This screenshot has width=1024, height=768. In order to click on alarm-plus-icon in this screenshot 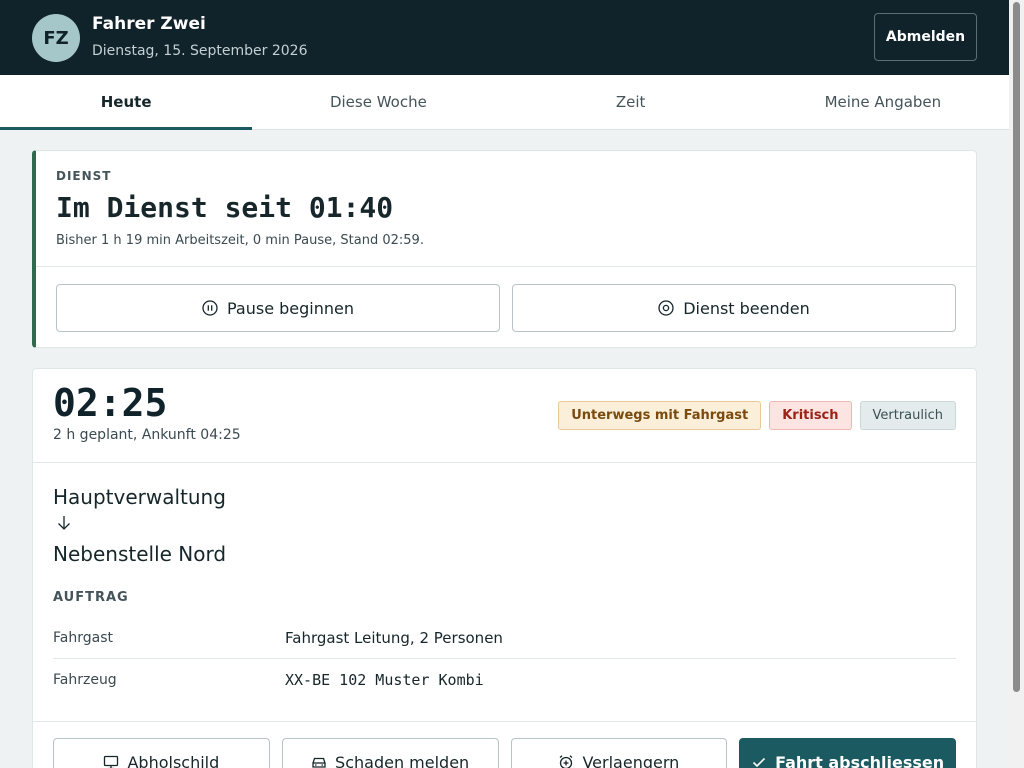, I will do `click(566, 761)`.